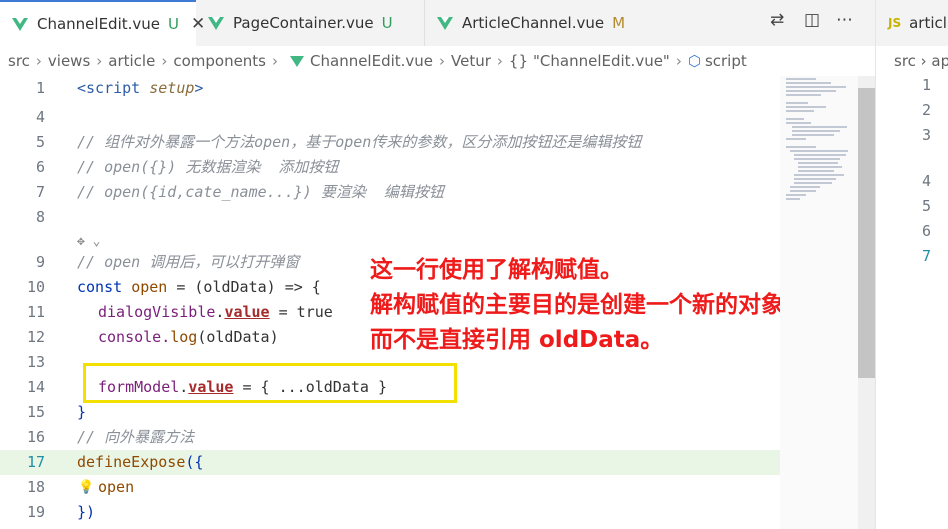 This screenshot has width=948, height=529. I want to click on vertical-scrollbar, so click(866, 302).